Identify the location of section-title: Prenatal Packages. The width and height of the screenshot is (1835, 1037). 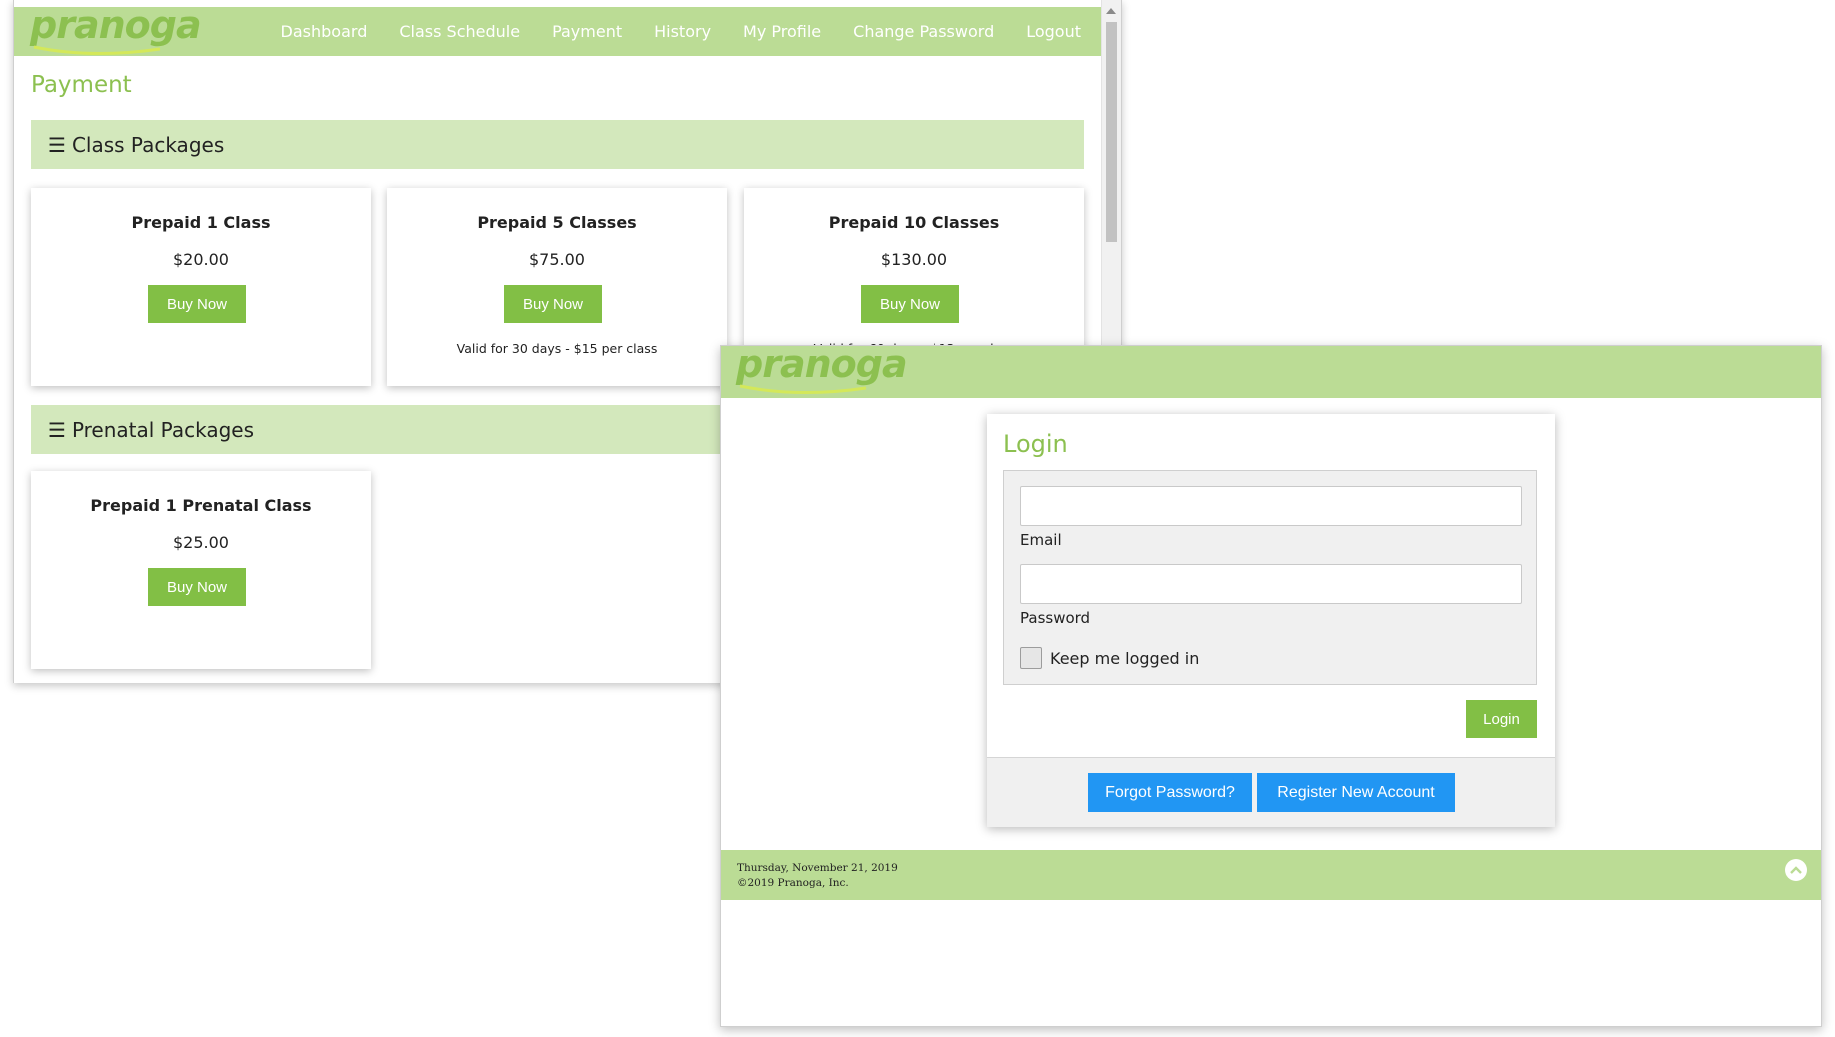
(162, 429).